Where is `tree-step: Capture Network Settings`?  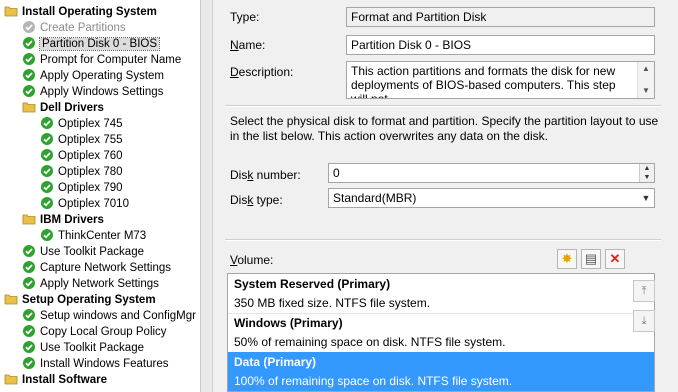
tree-step: Capture Network Settings is located at coordinates (96, 268).